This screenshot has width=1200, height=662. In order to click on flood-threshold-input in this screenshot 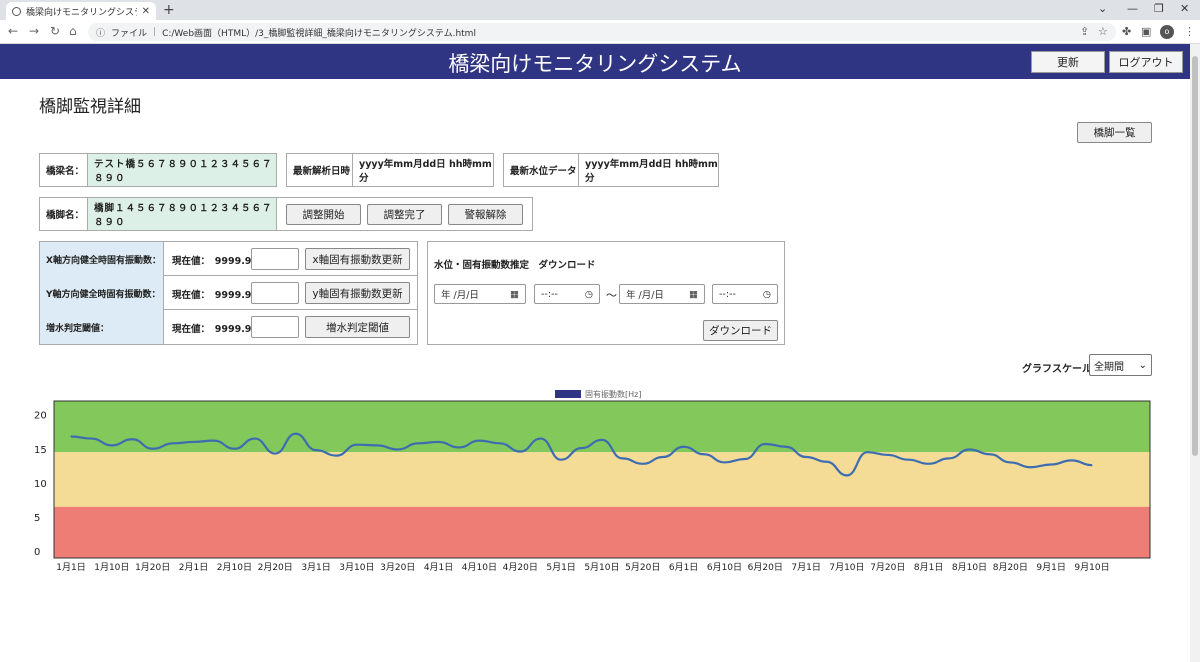, I will do `click(275, 327)`.